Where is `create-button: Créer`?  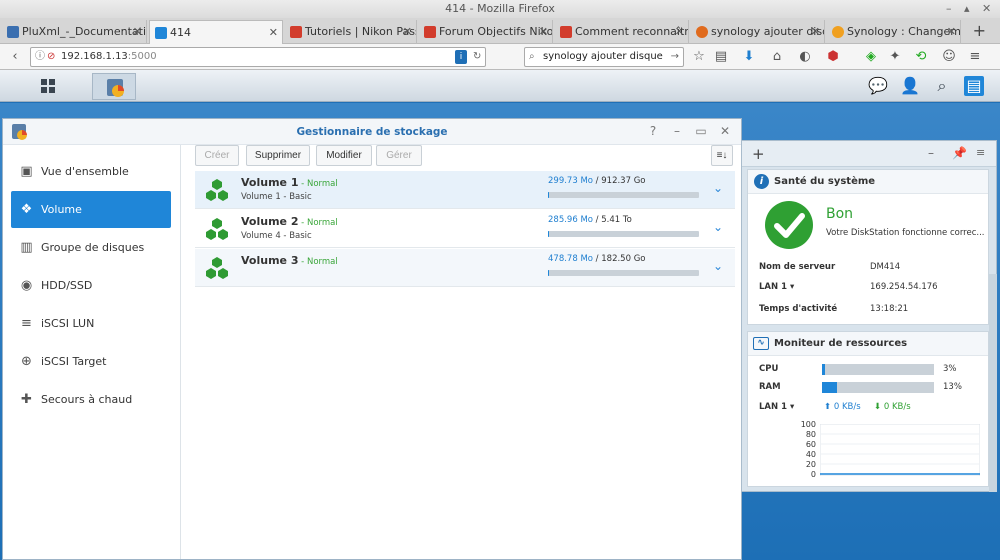
create-button: Créer is located at coordinates (217, 155).